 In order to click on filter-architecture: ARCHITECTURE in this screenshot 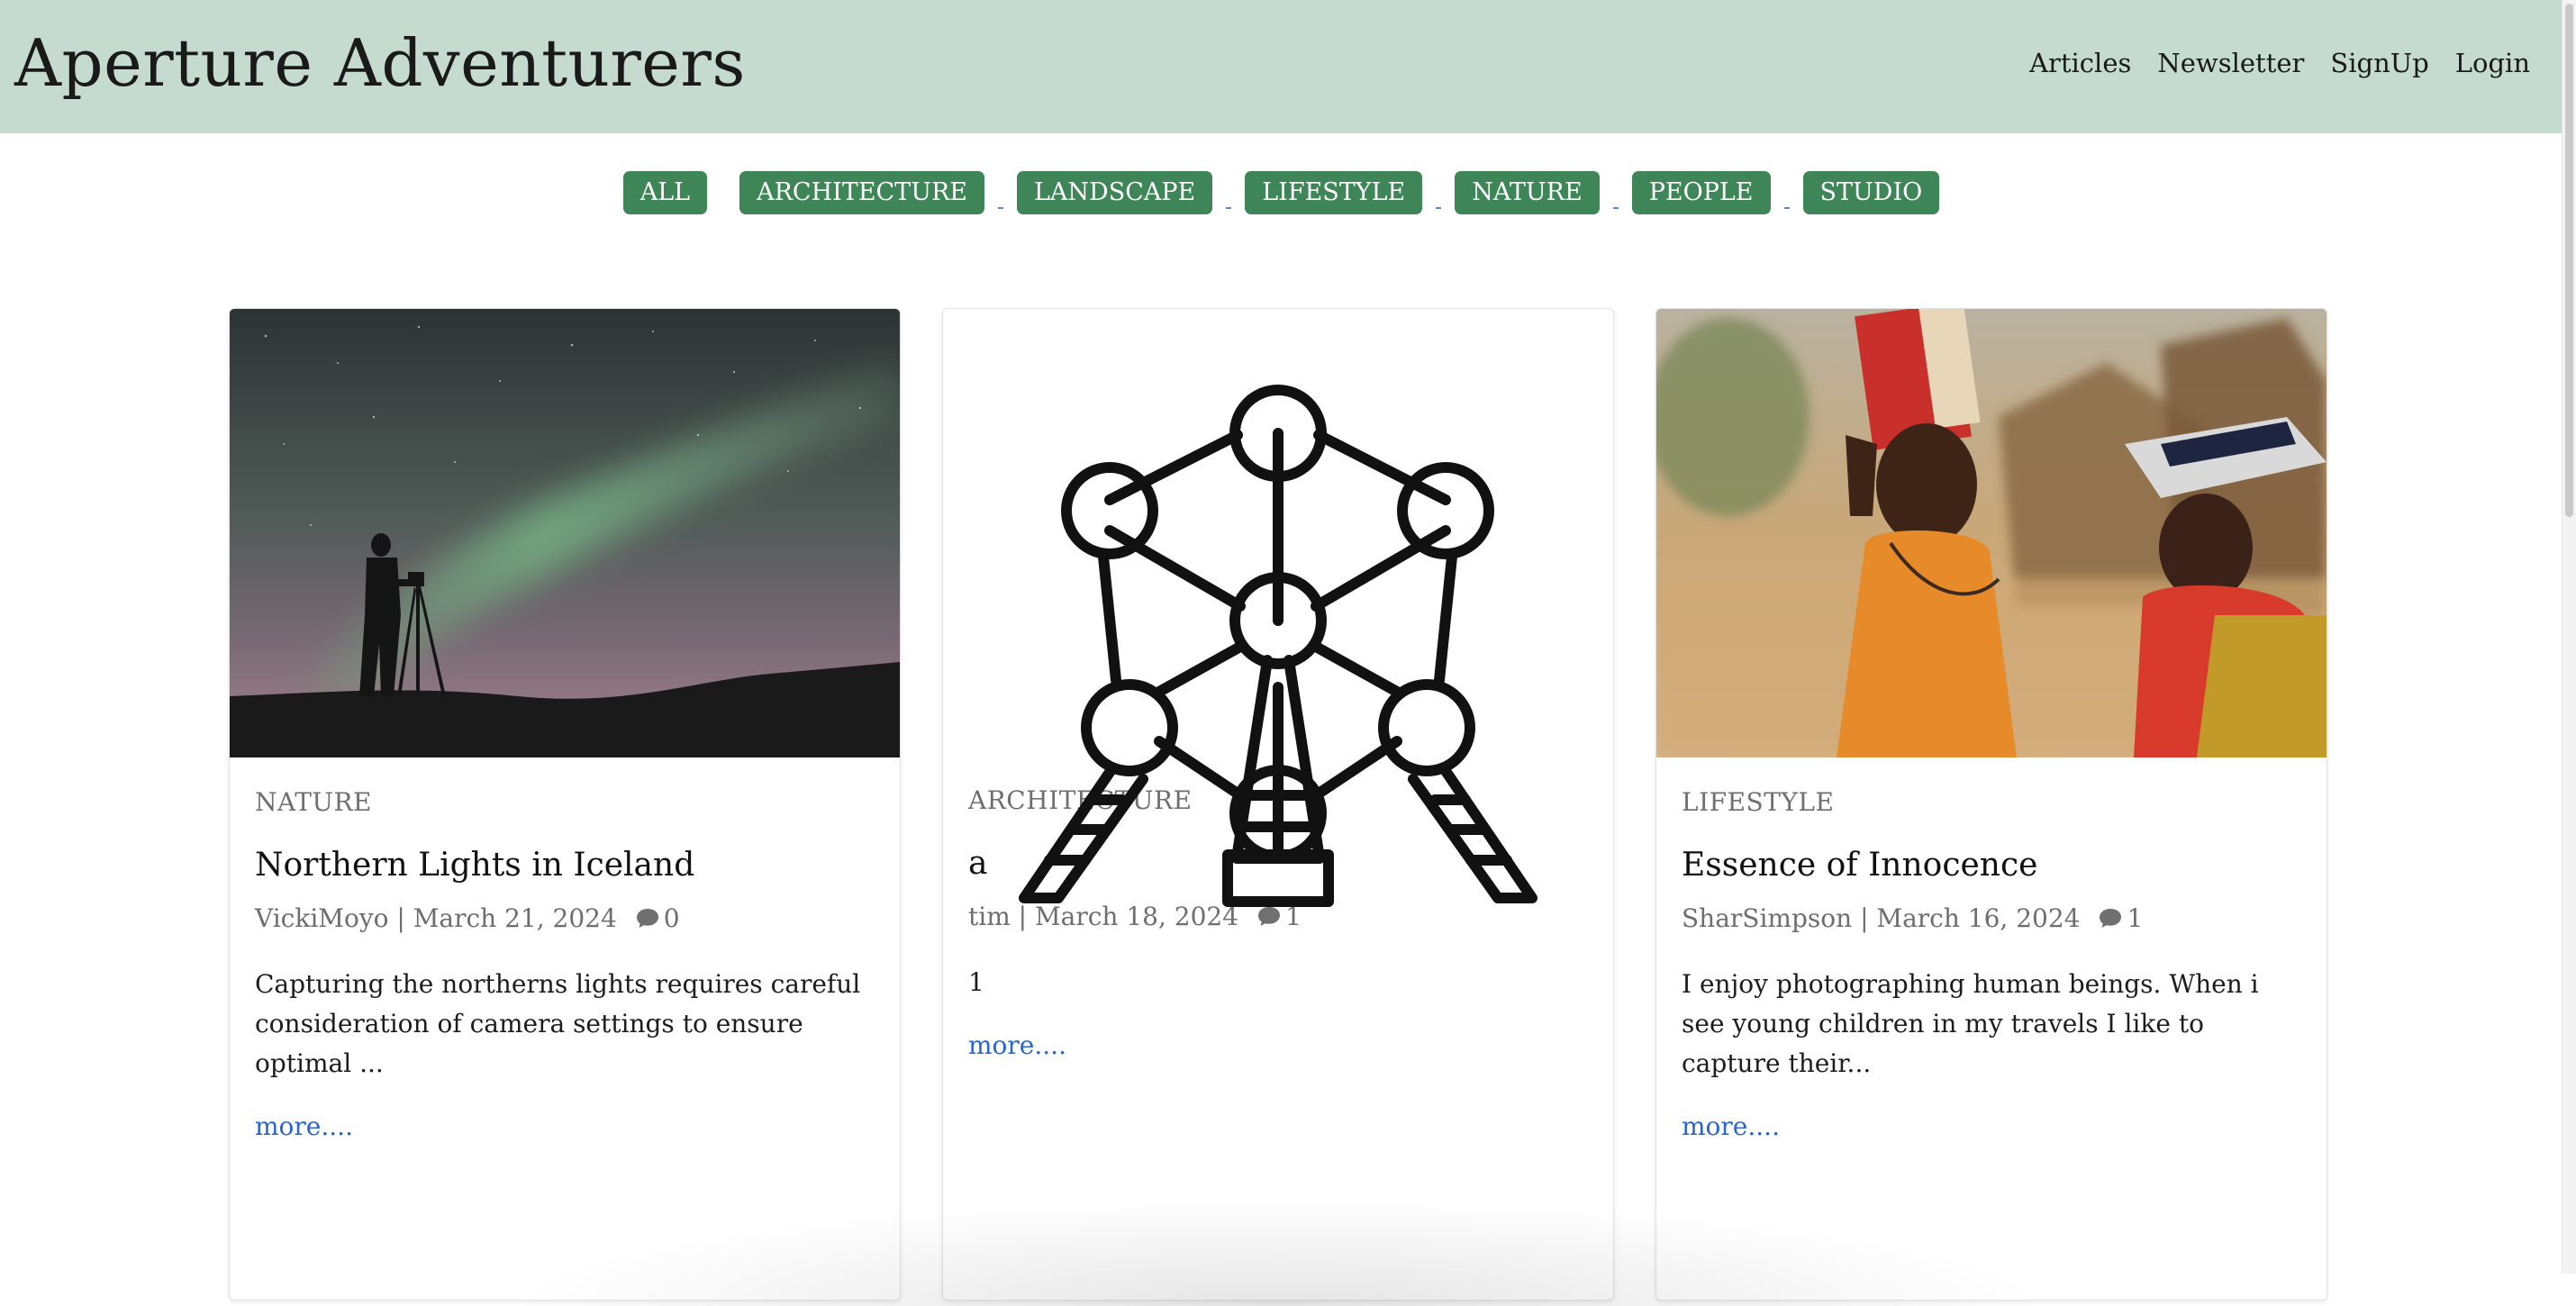, I will do `click(862, 193)`.